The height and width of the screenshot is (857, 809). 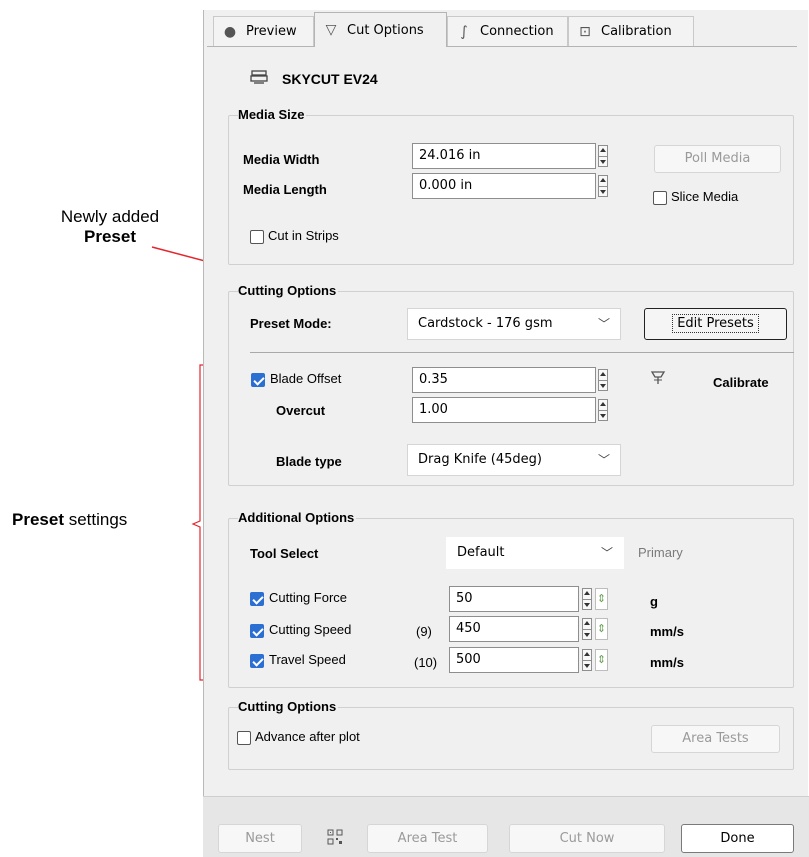 I want to click on cut-now-button: Cut Now, so click(x=587, y=838).